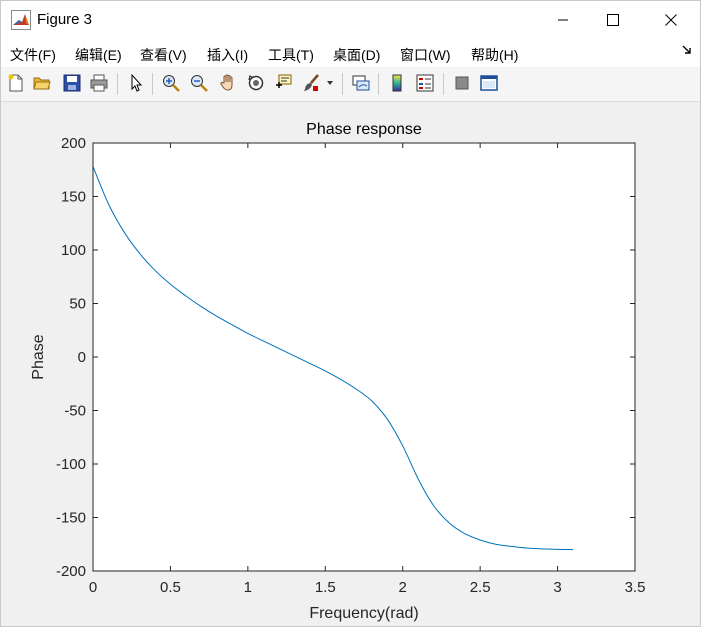 This screenshot has width=701, height=627. Describe the element at coordinates (635, 587) in the screenshot. I see `x-tick-label: 3.5` at that location.